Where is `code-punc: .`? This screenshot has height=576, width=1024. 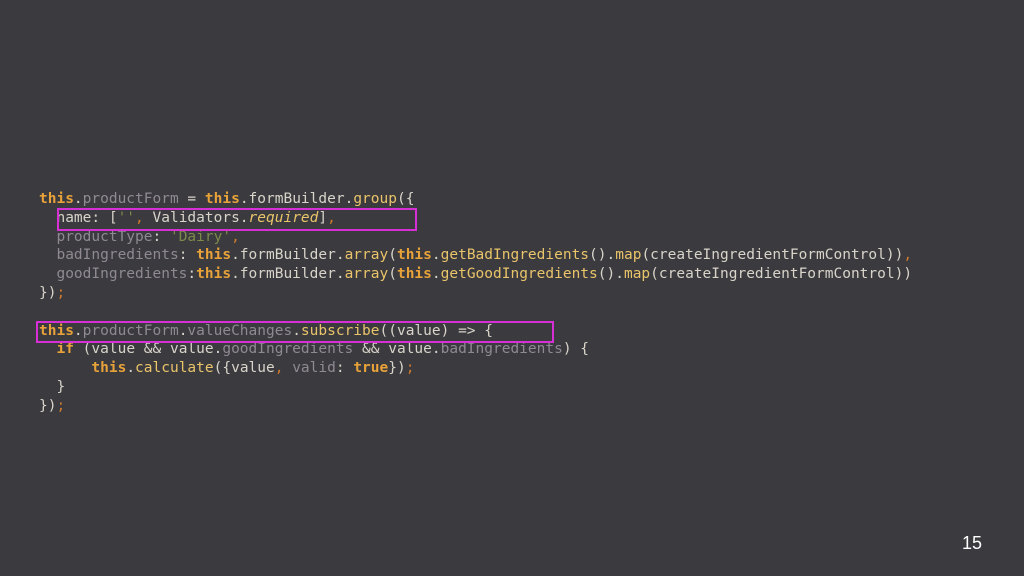 code-punc: . is located at coordinates (78, 199).